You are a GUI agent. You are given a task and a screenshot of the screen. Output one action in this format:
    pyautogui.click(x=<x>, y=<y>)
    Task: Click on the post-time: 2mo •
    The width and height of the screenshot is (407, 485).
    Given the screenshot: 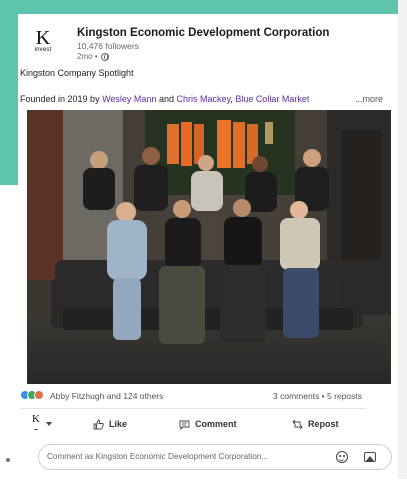 What is the action you would take?
    pyautogui.click(x=93, y=56)
    